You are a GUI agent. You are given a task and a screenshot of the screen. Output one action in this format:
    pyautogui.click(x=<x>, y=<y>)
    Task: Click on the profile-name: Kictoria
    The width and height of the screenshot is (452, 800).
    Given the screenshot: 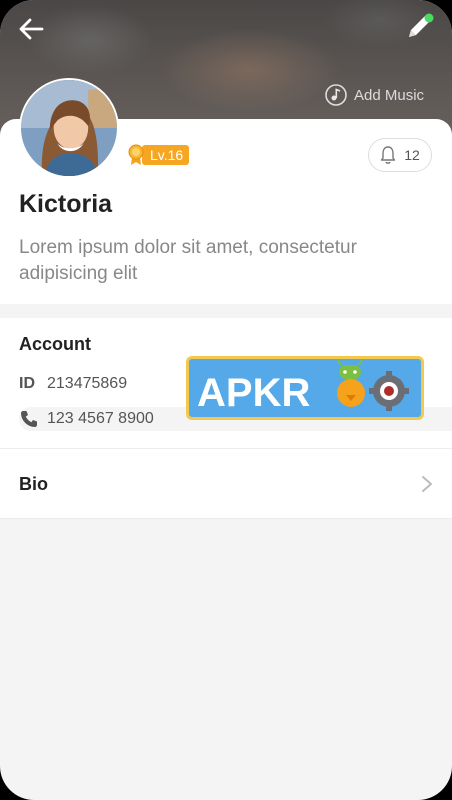 What is the action you would take?
    pyautogui.click(x=66, y=204)
    